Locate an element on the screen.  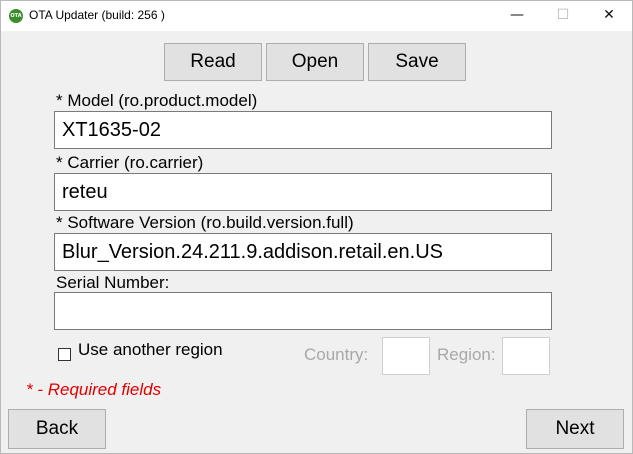
required-fields-note: * - Required fields is located at coordinates (94, 389).